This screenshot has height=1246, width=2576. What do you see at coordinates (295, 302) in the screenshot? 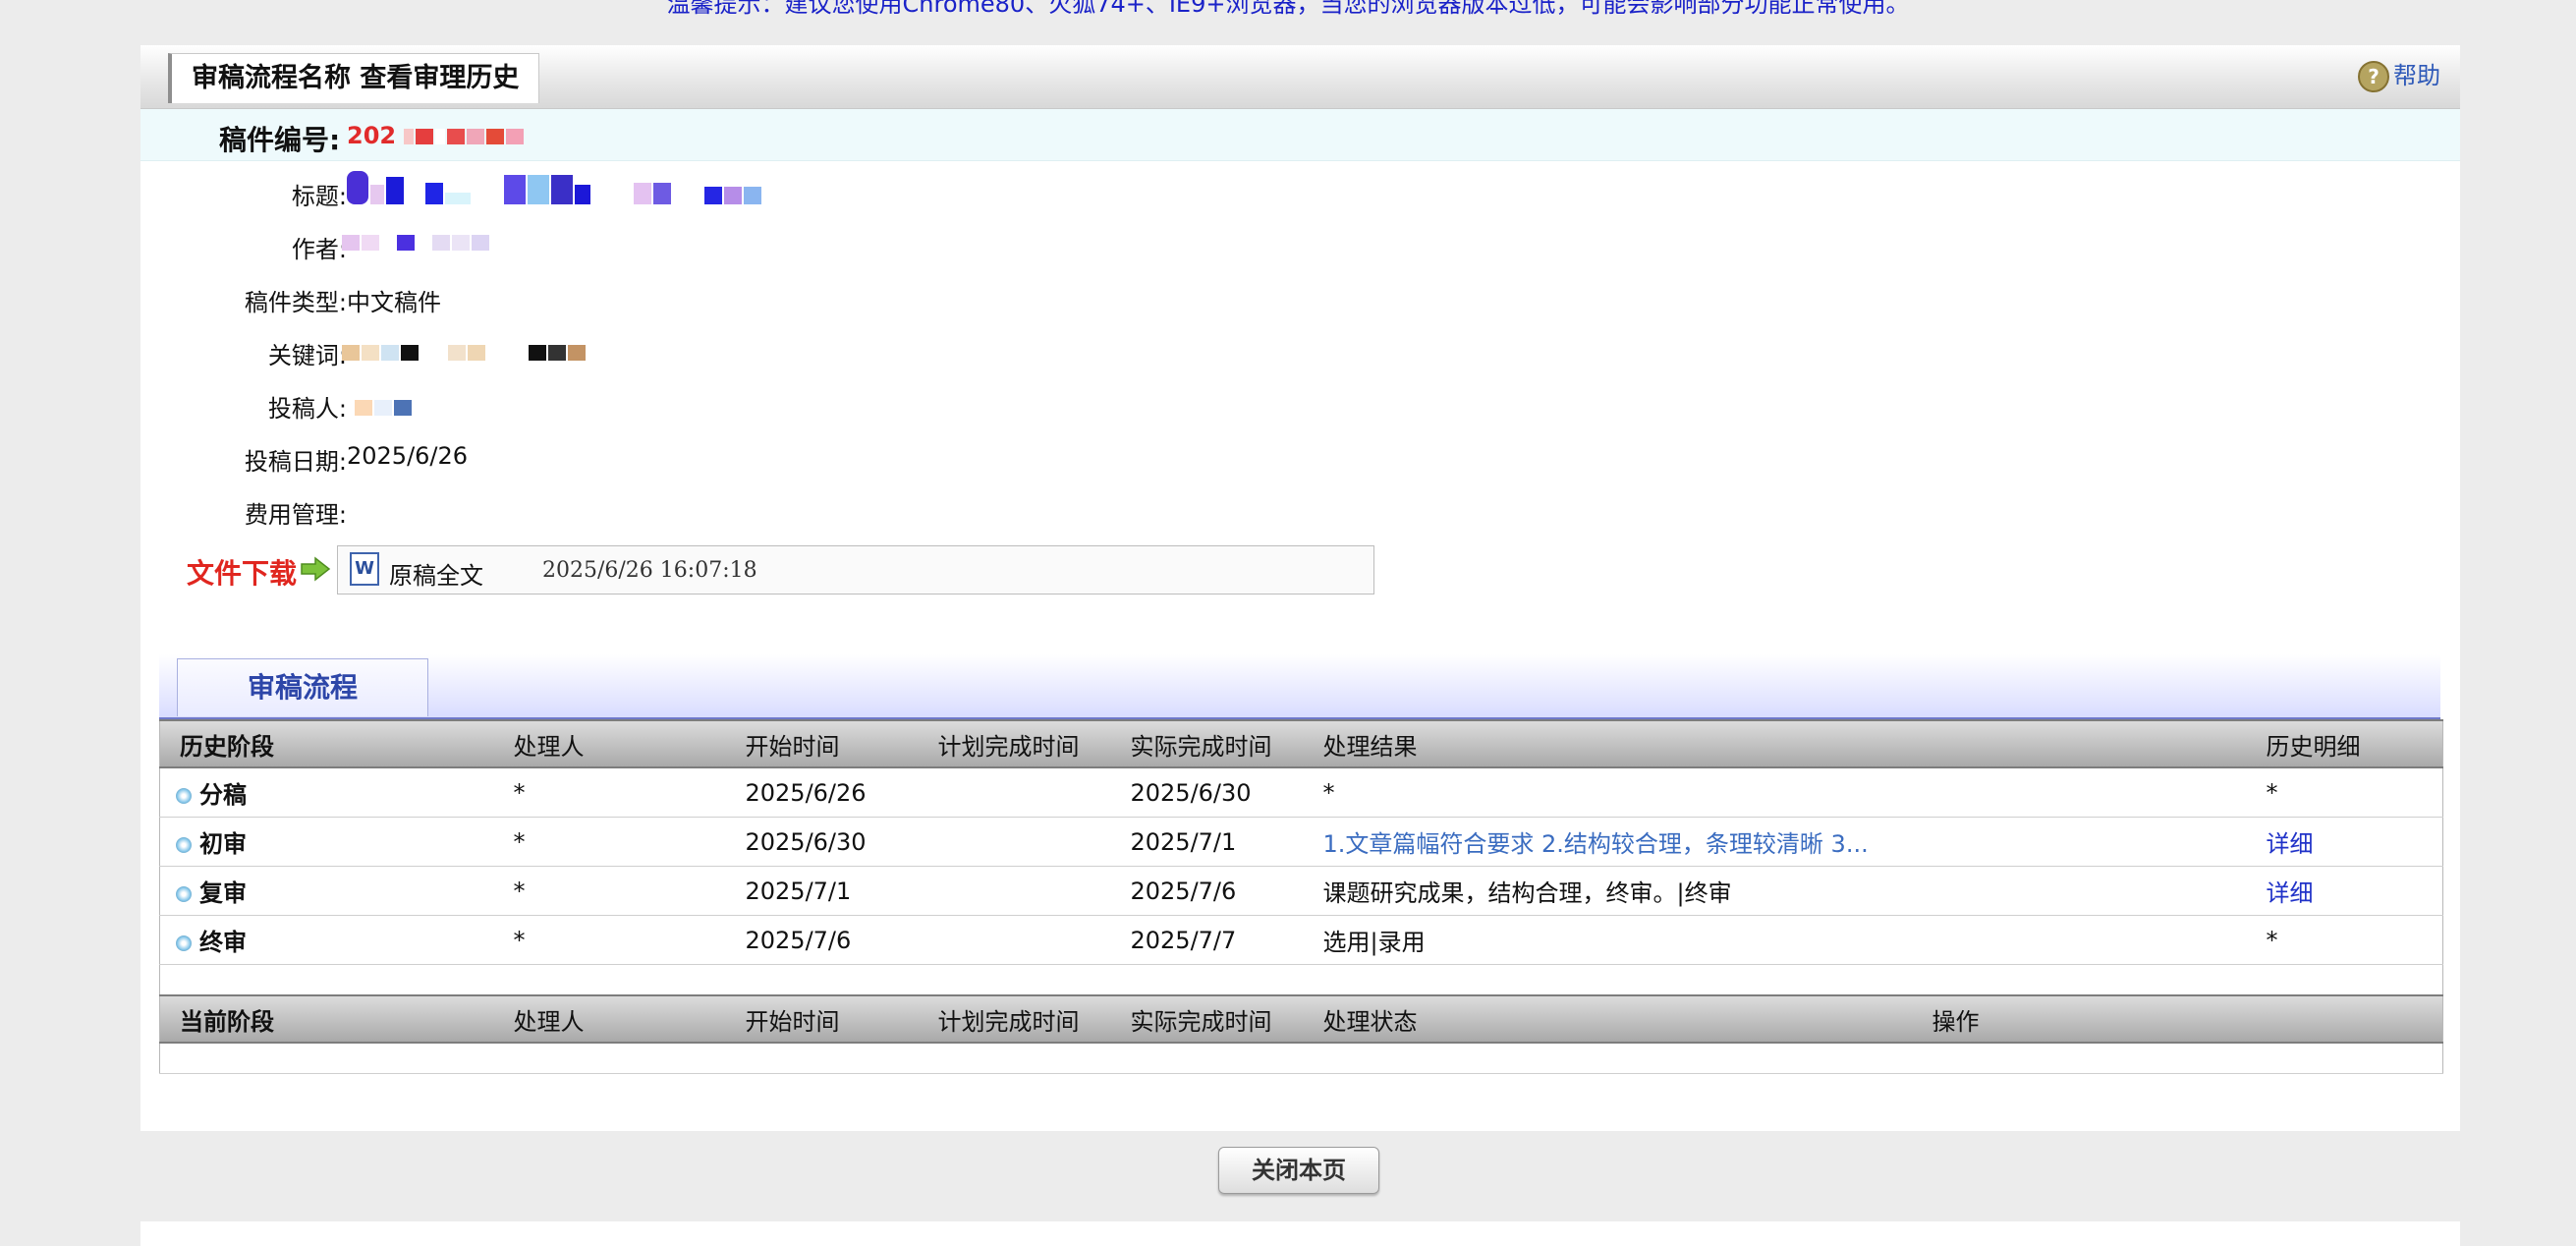
I see `type-label: 稿件类型:` at bounding box center [295, 302].